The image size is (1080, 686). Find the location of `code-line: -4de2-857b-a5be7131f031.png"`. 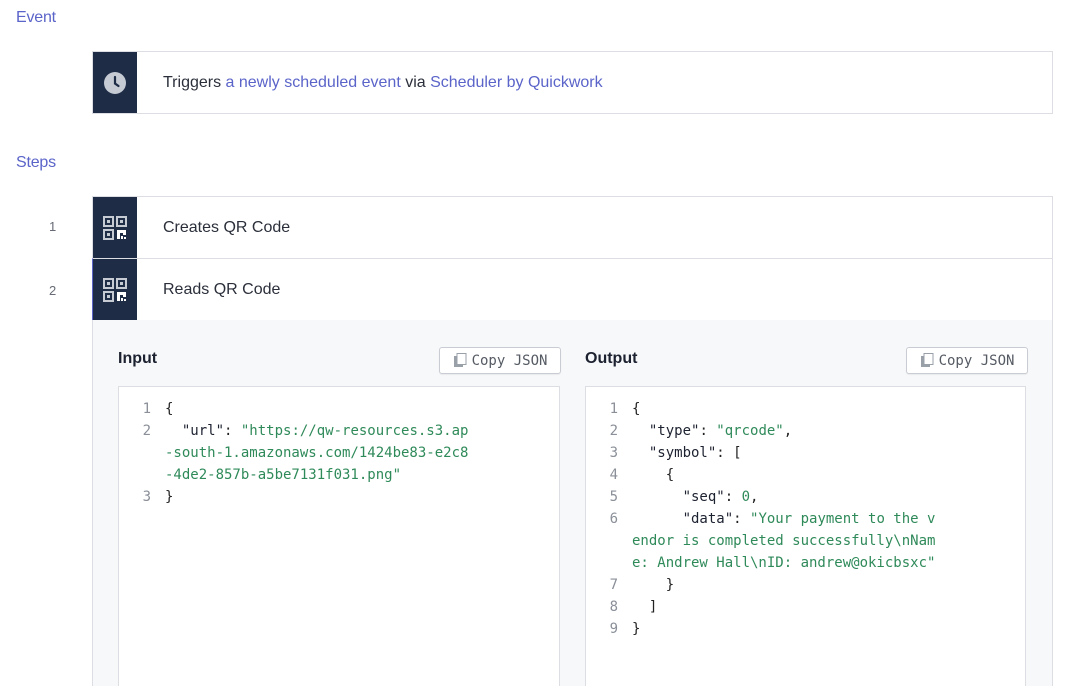

code-line: -4de2-857b-a5be7131f031.png" is located at coordinates (339, 475).